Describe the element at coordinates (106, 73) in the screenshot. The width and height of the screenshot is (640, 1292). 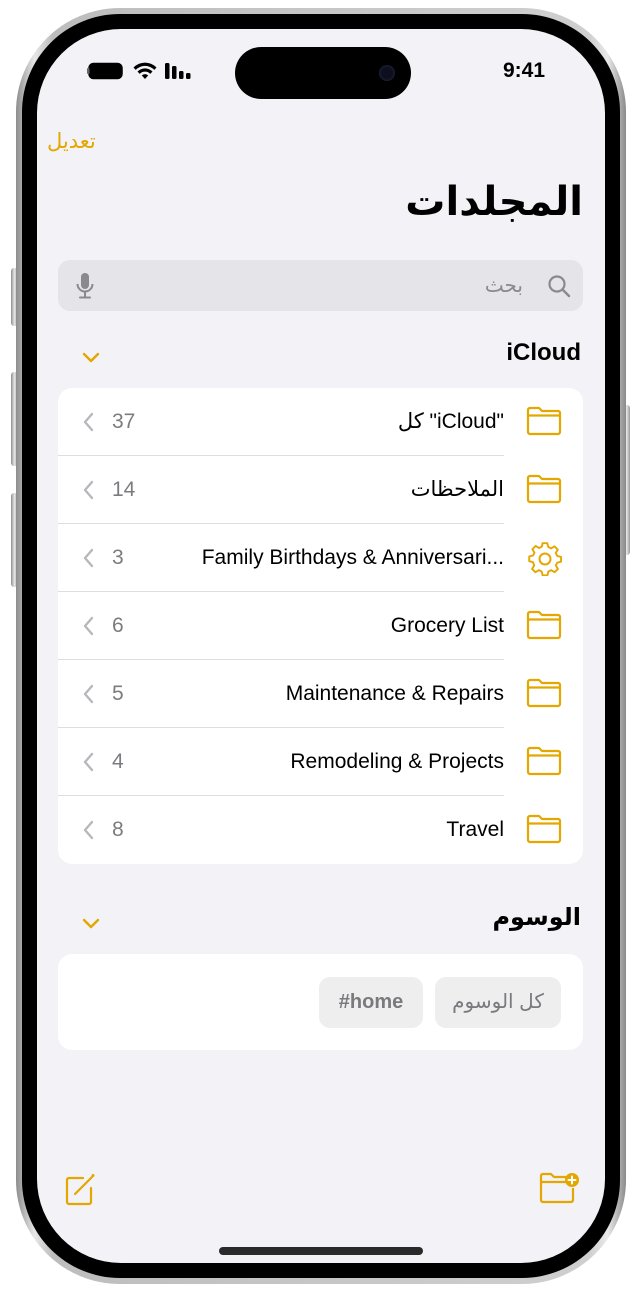
I see `battery-icon` at that location.